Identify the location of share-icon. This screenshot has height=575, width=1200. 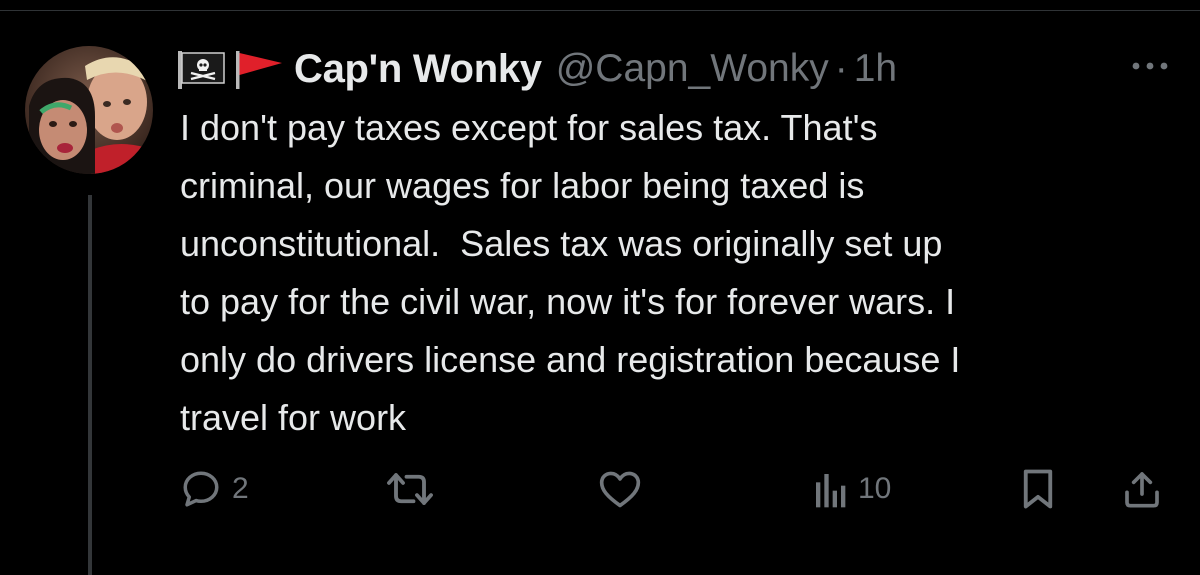
(1142, 489).